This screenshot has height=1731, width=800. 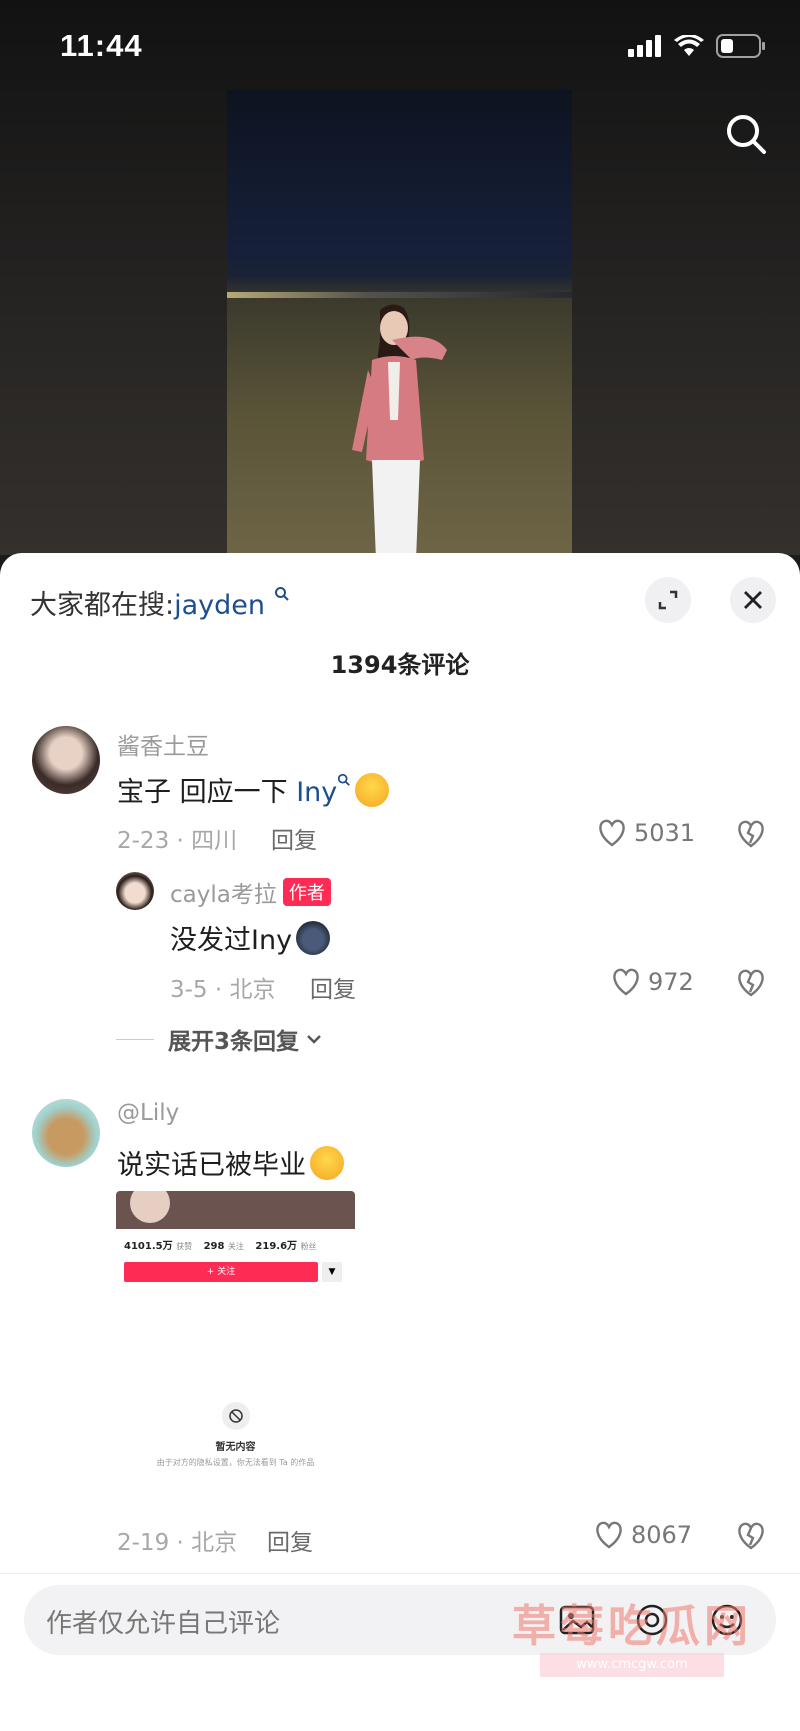 I want to click on comment-input-placeholder: 作者仅允许自己评论, so click(x=163, y=1624).